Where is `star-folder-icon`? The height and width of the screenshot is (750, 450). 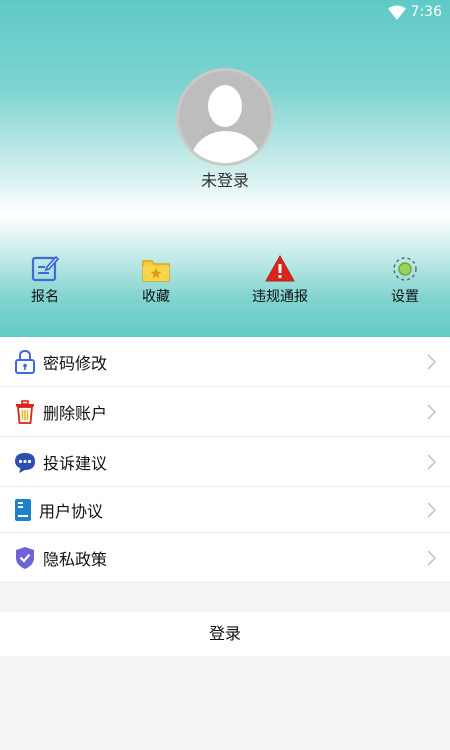 star-folder-icon is located at coordinates (156, 271).